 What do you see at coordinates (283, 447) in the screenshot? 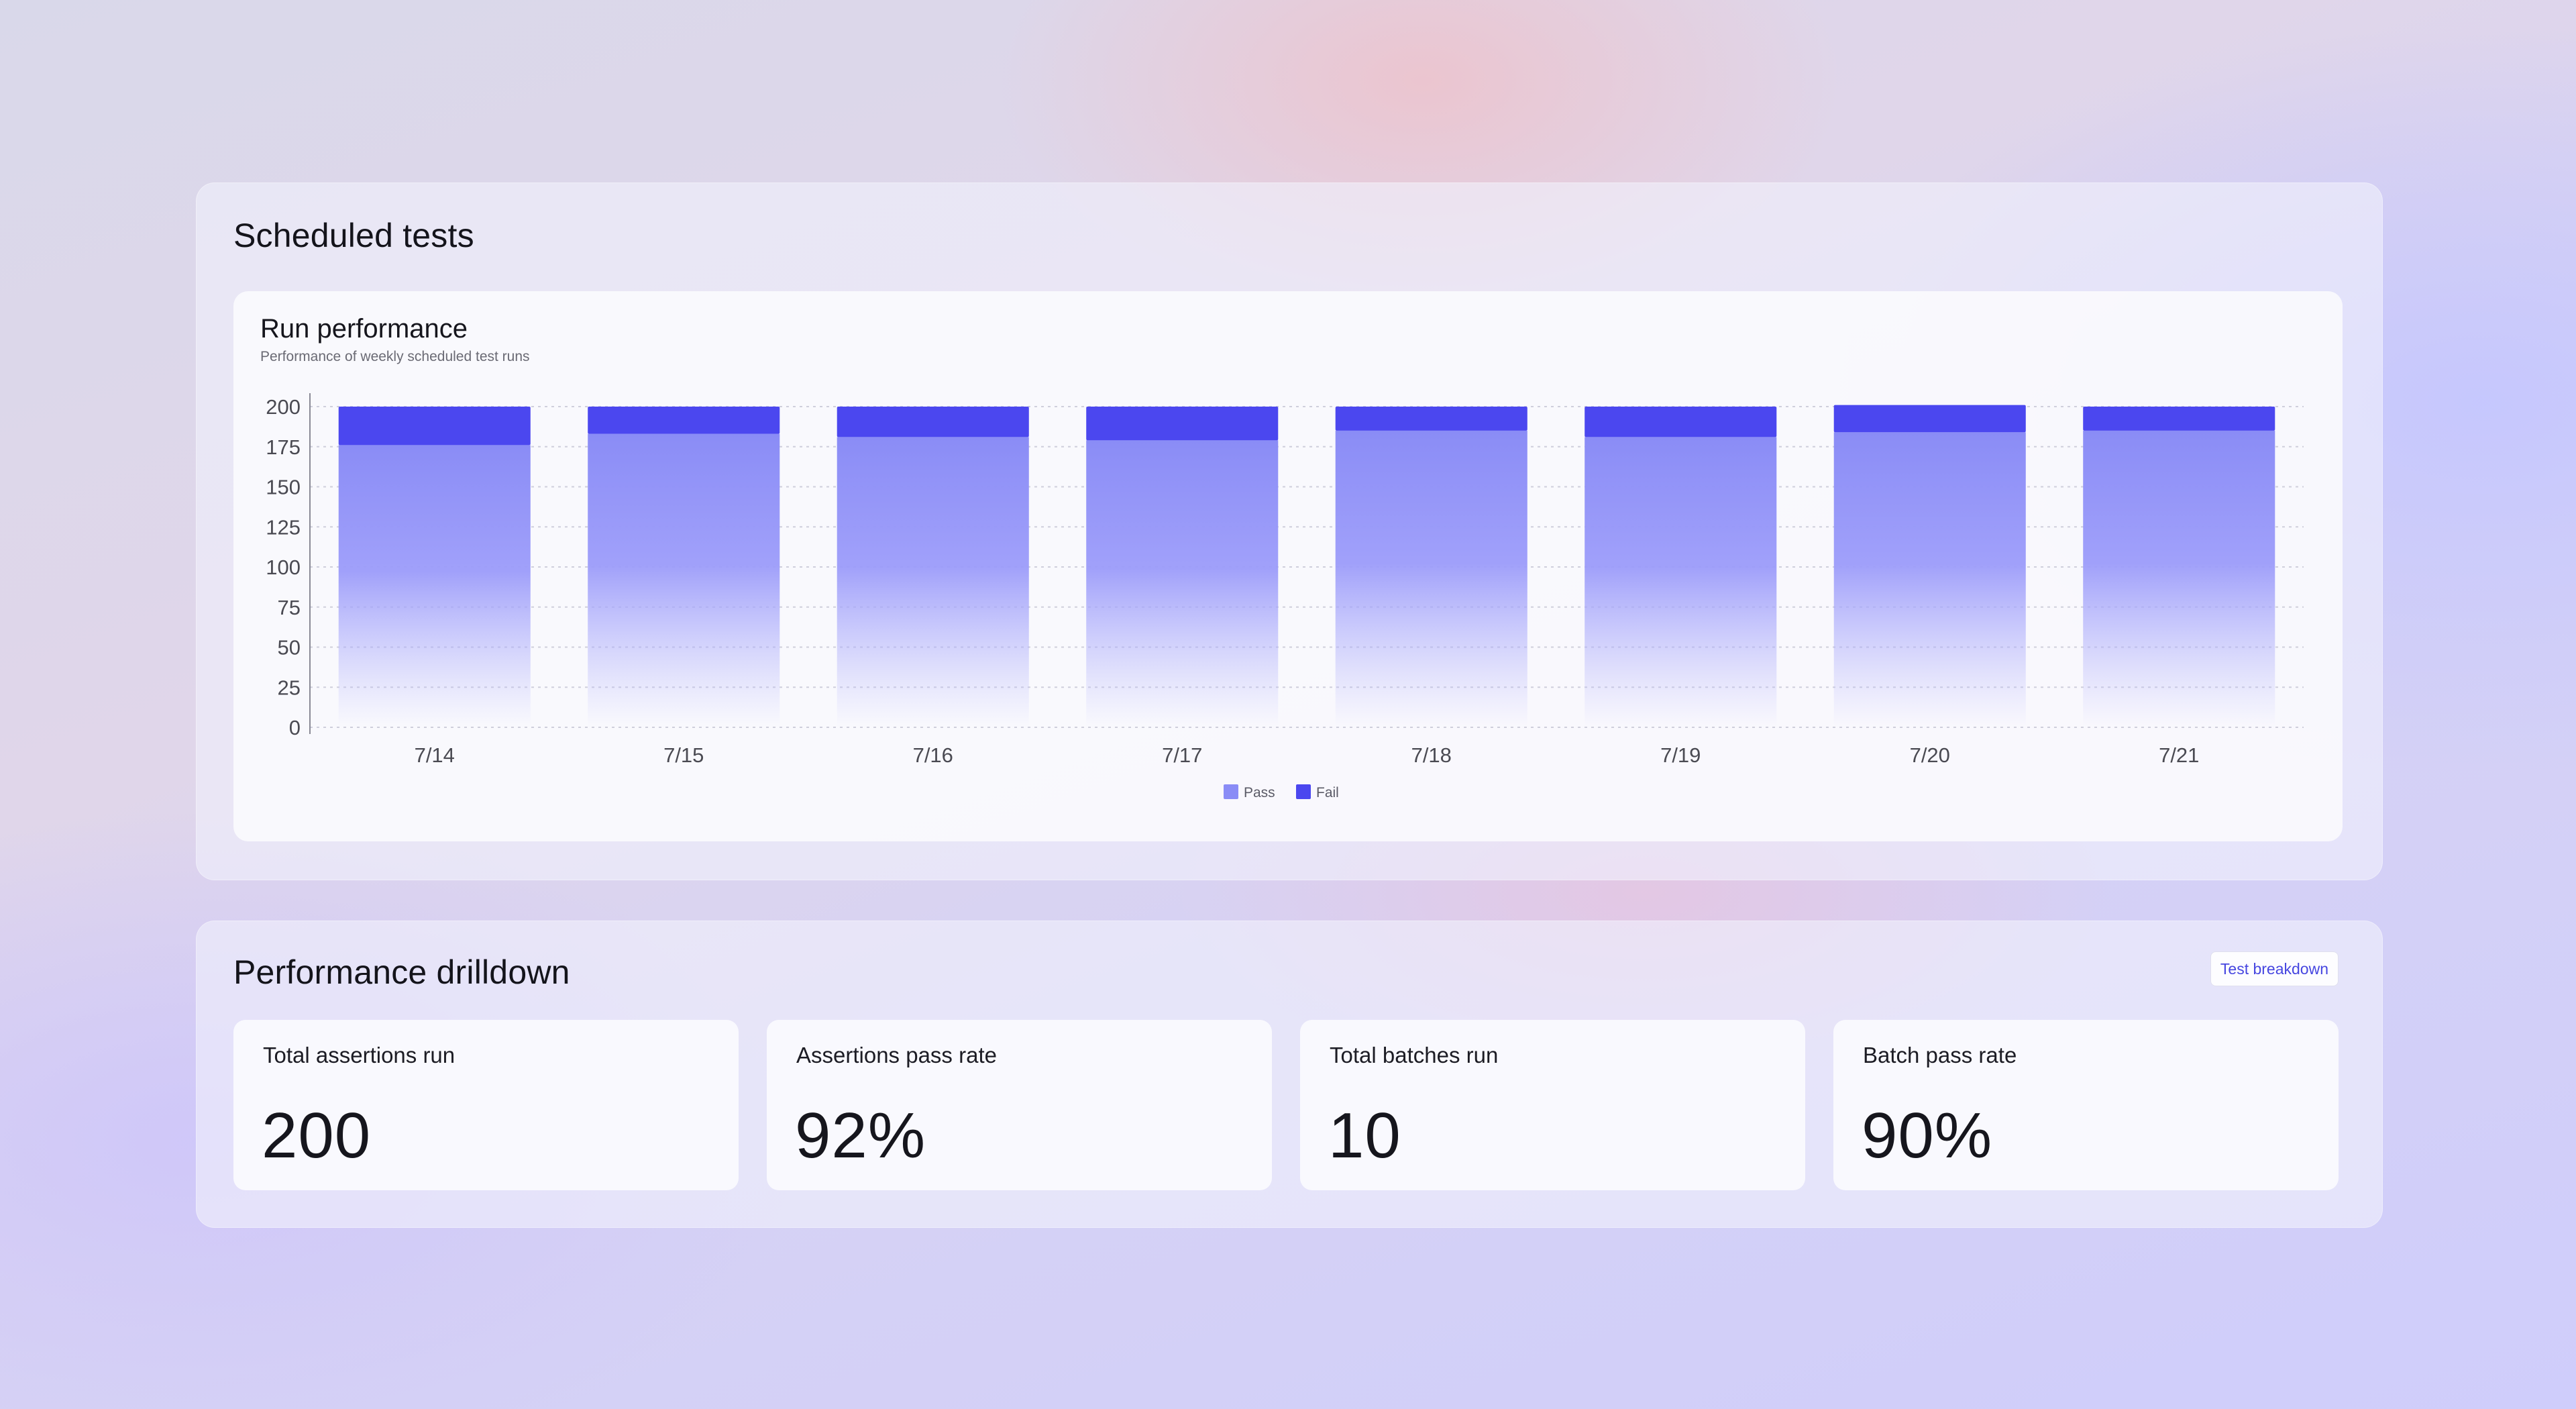
I see `y-tick-label: 175` at bounding box center [283, 447].